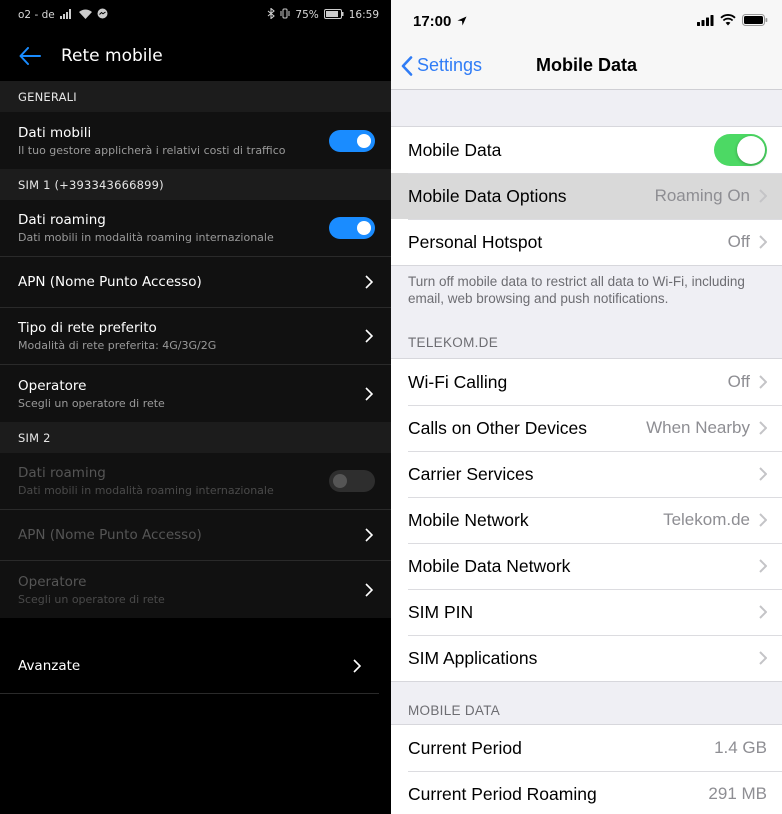 The image size is (782, 814). Describe the element at coordinates (36, 15) in the screenshot. I see `carrier-label: o2 - de` at that location.